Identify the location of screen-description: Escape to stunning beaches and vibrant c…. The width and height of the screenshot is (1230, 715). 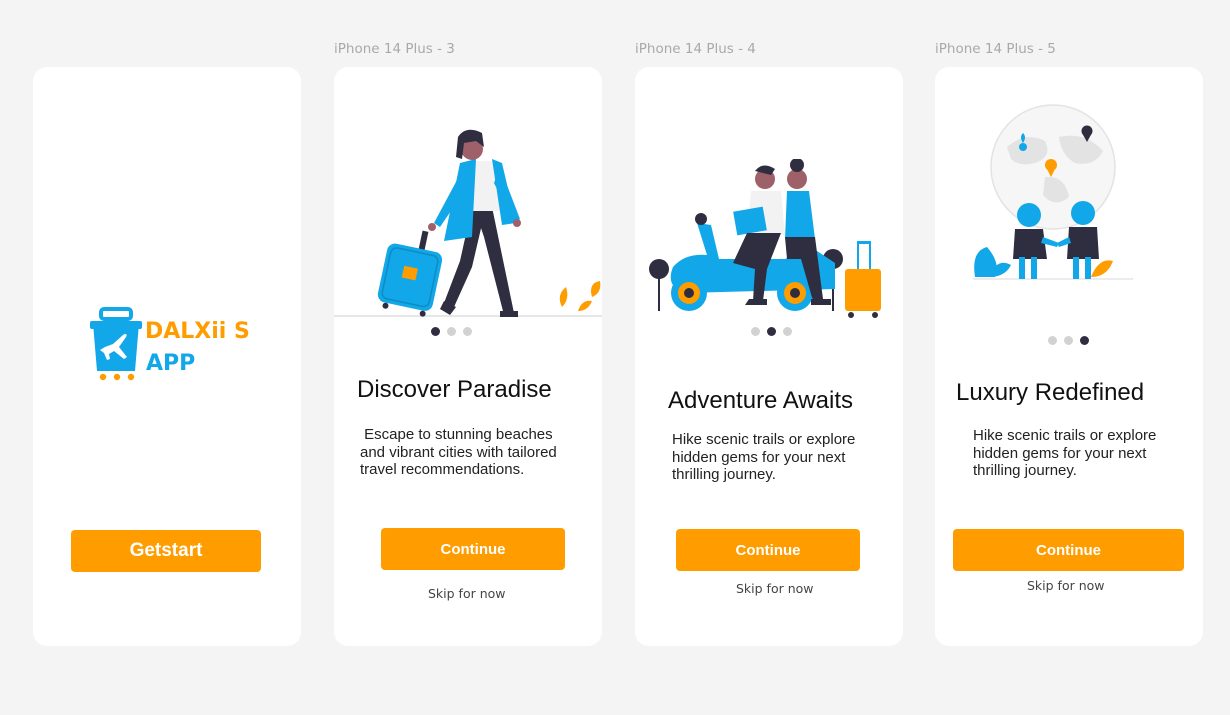
(460, 452).